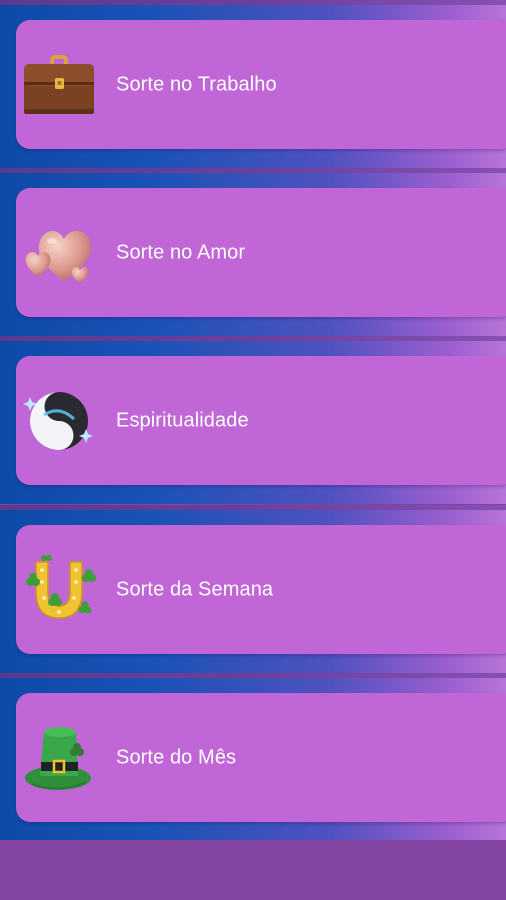  Describe the element at coordinates (253, 870) in the screenshot. I see `bottom-bar` at that location.